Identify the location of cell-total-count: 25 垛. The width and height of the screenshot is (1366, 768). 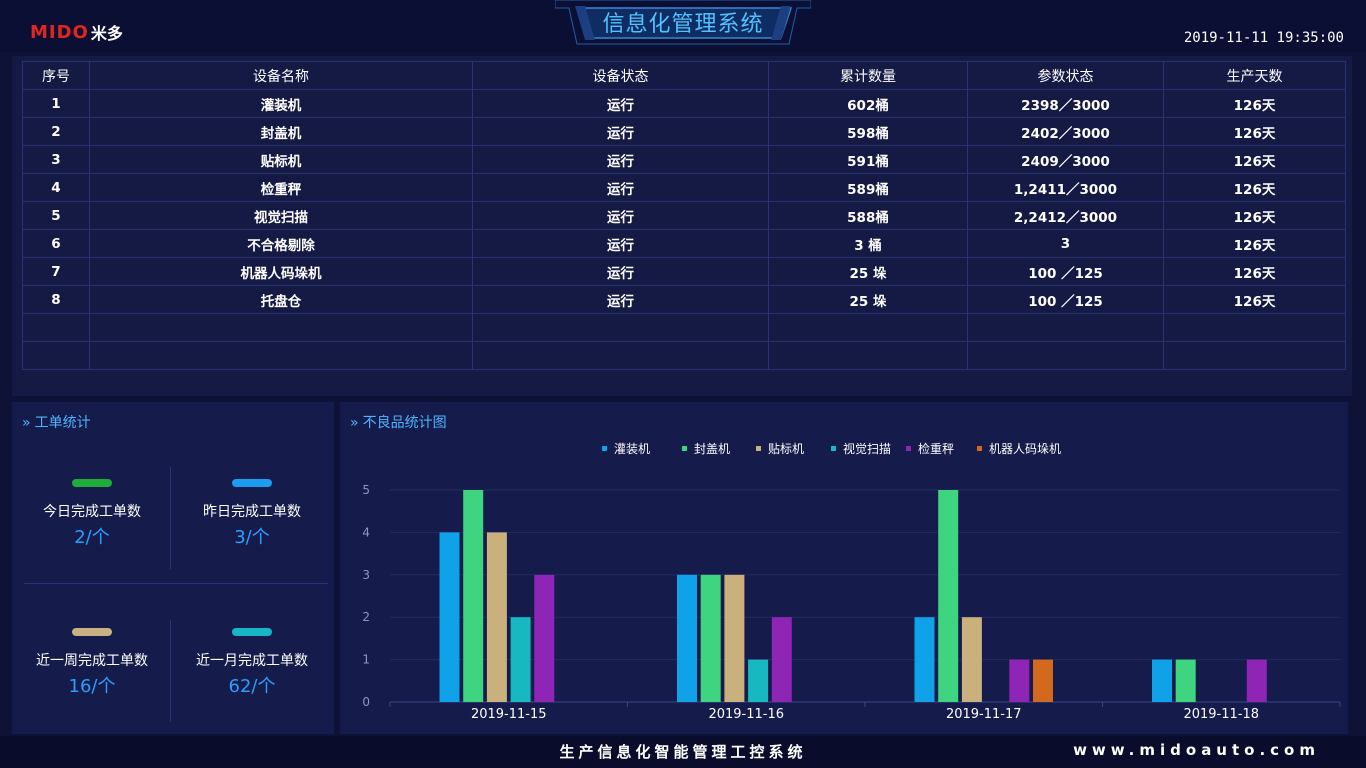
(868, 271).